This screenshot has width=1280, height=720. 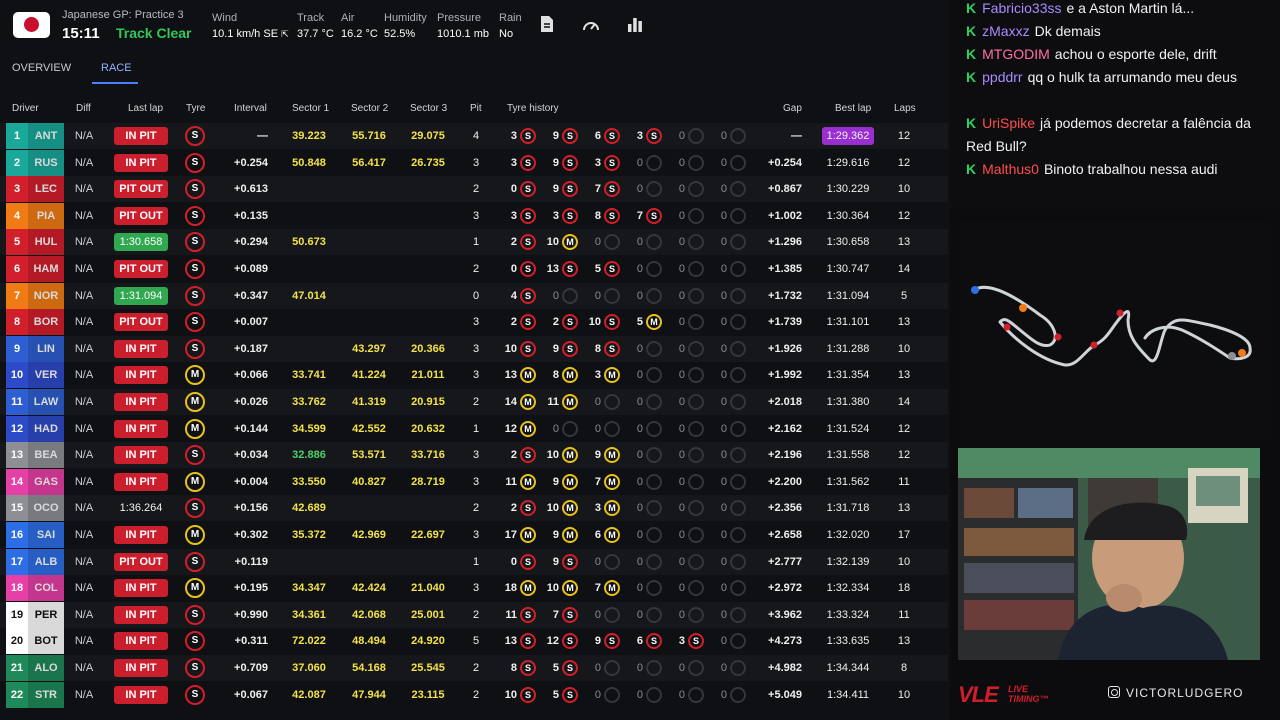 I want to click on interval-value: +0.156, so click(x=251, y=508).